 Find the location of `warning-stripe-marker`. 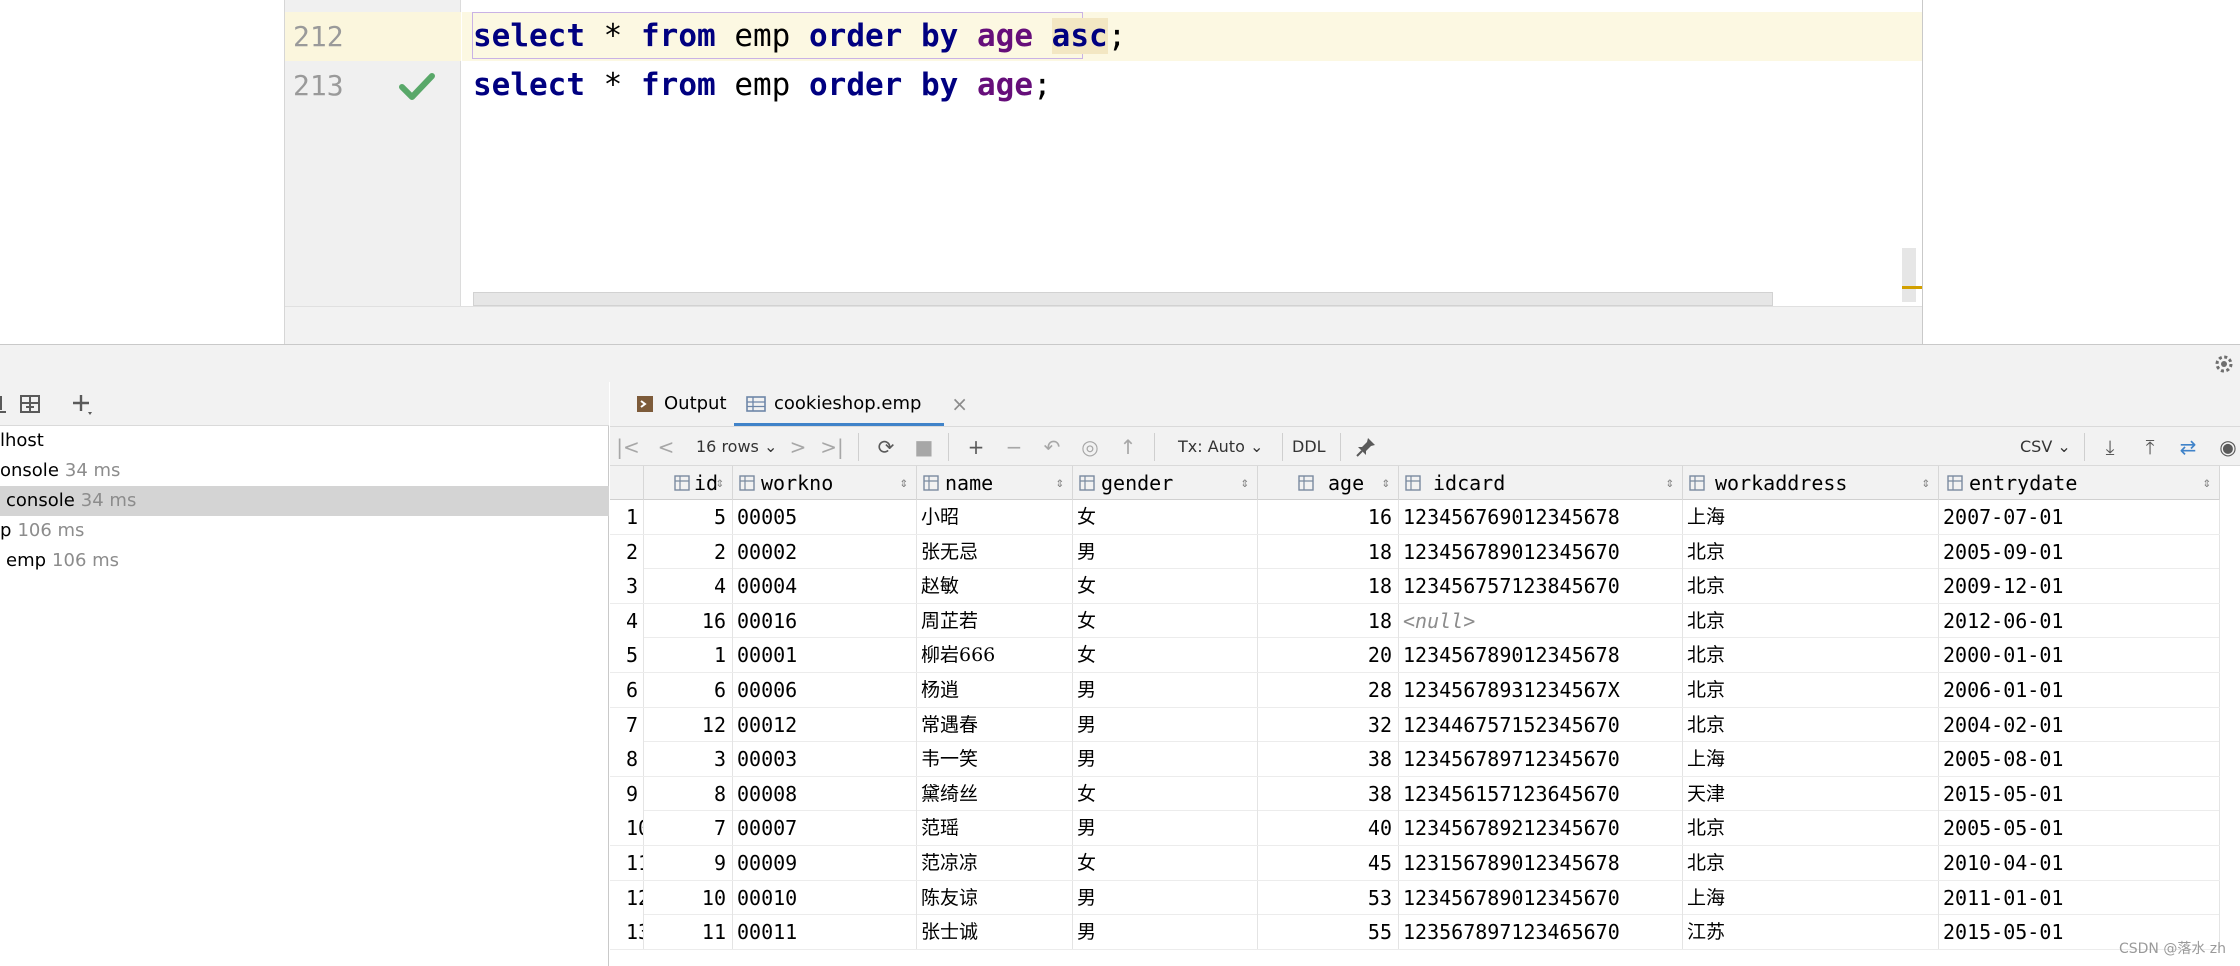

warning-stripe-marker is located at coordinates (1912, 287).